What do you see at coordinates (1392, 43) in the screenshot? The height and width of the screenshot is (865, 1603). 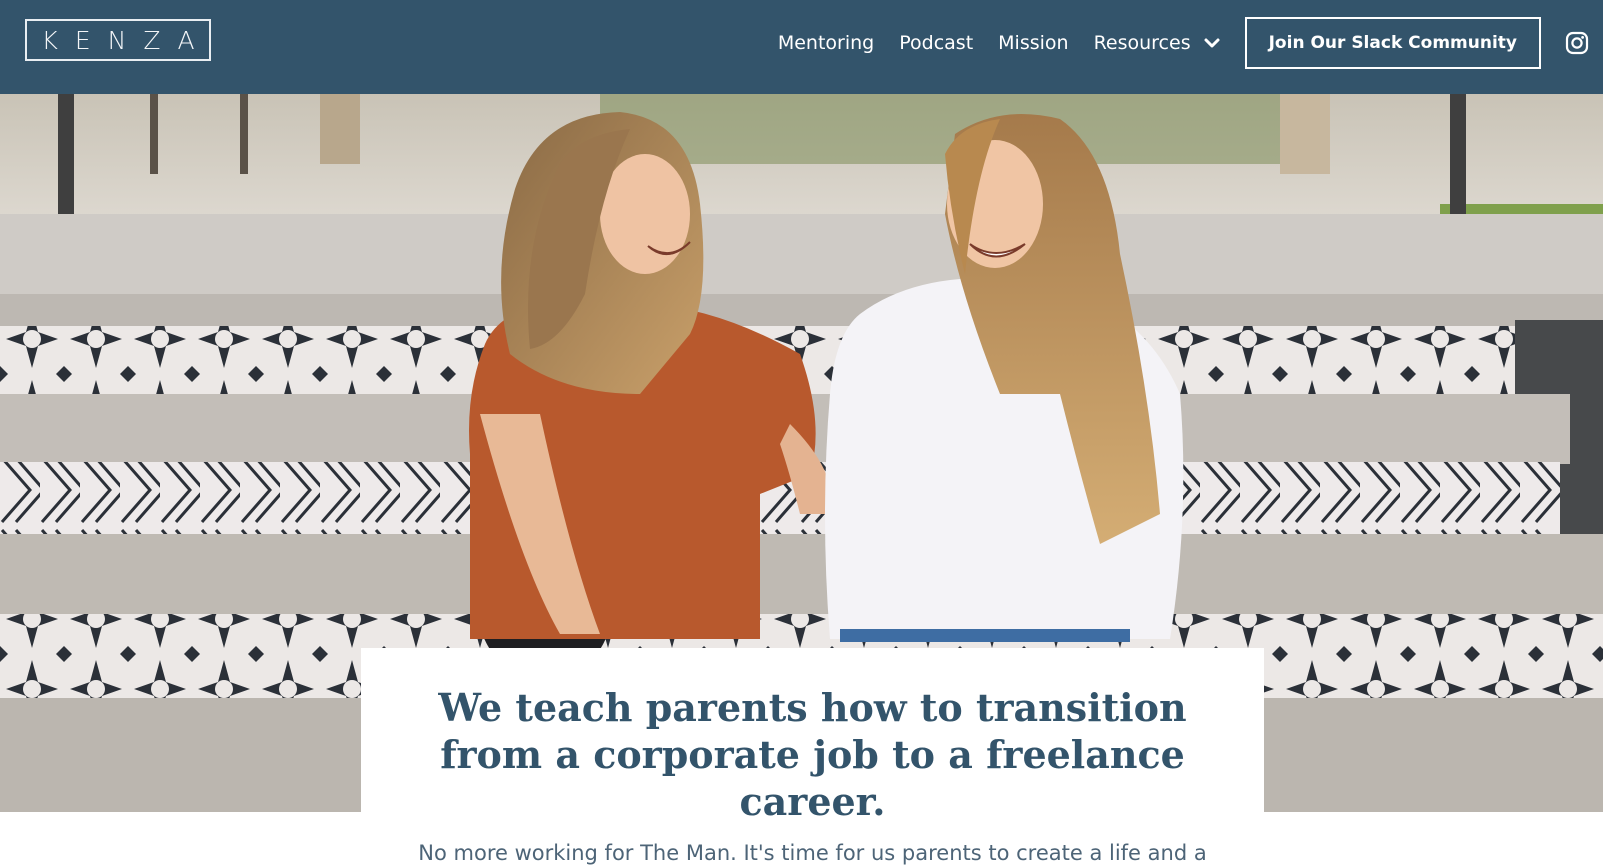 I see `join-slack-button: Join Our Slack Community` at bounding box center [1392, 43].